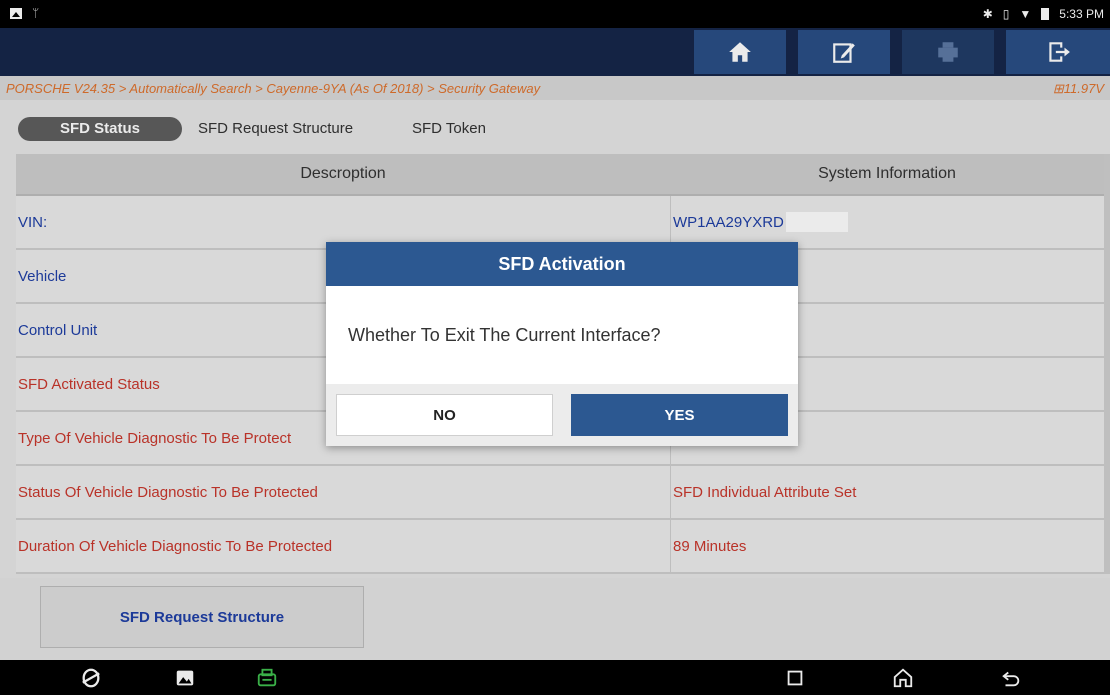 Image resolution: width=1110 pixels, height=695 pixels. I want to click on no-button: NO, so click(444, 415).